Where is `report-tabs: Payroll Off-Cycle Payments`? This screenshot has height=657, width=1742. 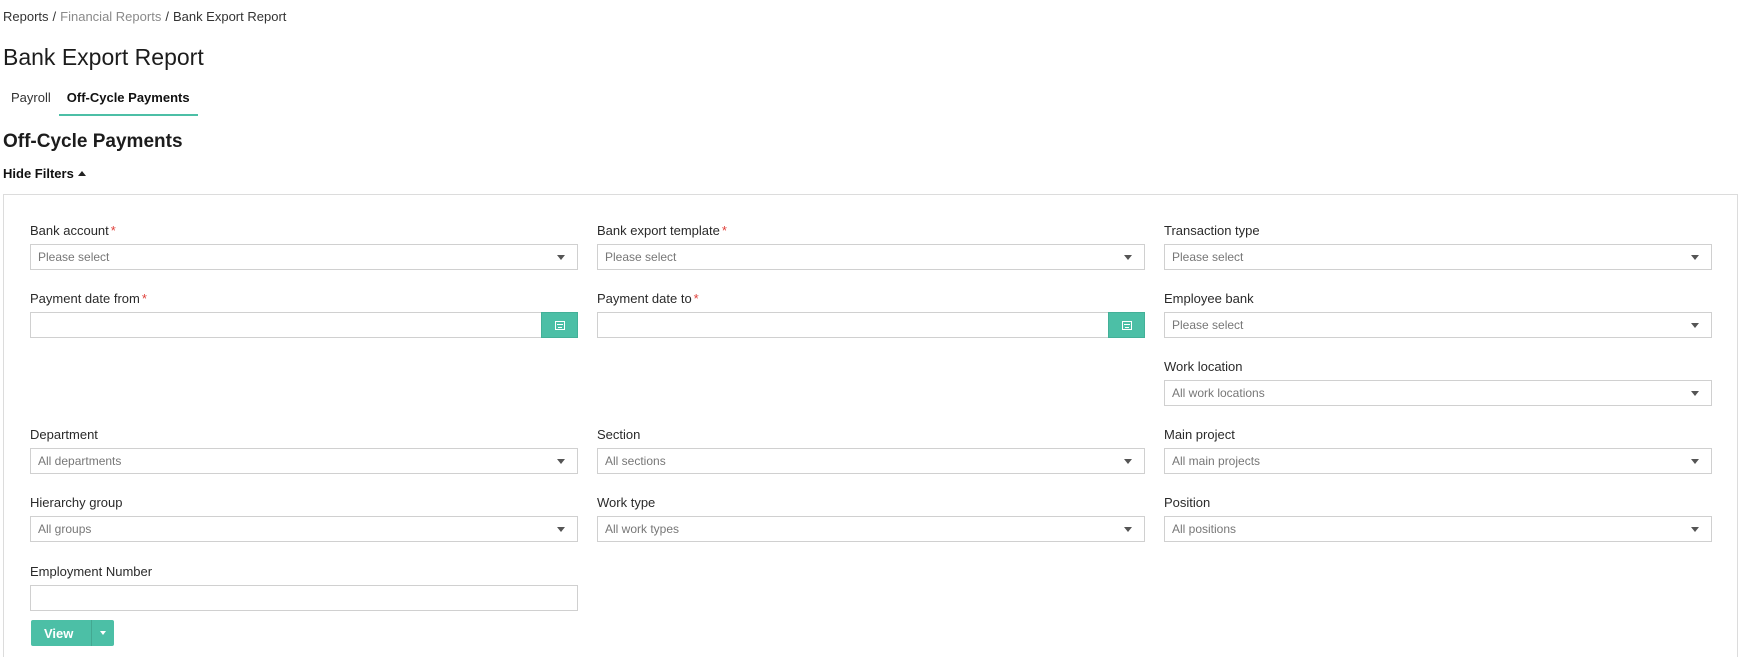
report-tabs: Payroll Off-Cycle Payments is located at coordinates (100, 101).